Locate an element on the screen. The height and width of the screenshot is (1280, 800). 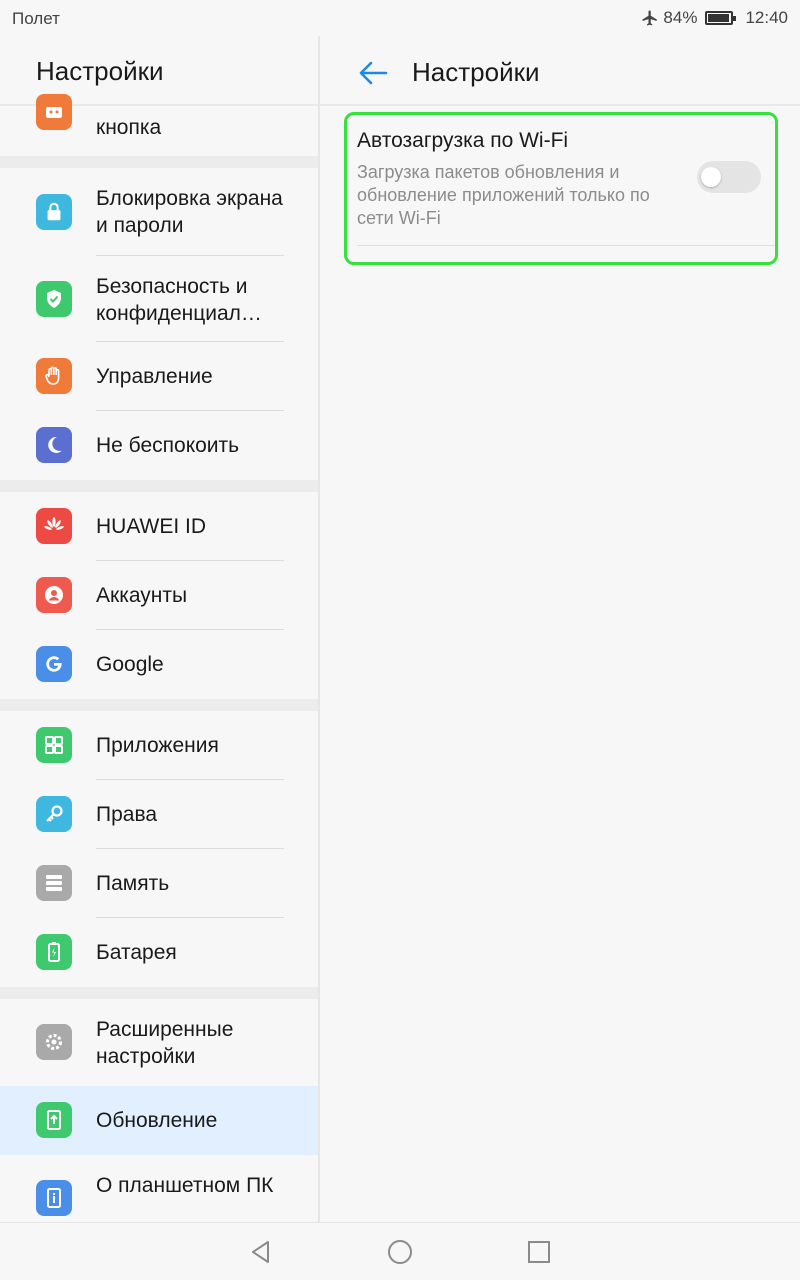
status-right: 84% 12:40 is located at coordinates (714, 18).